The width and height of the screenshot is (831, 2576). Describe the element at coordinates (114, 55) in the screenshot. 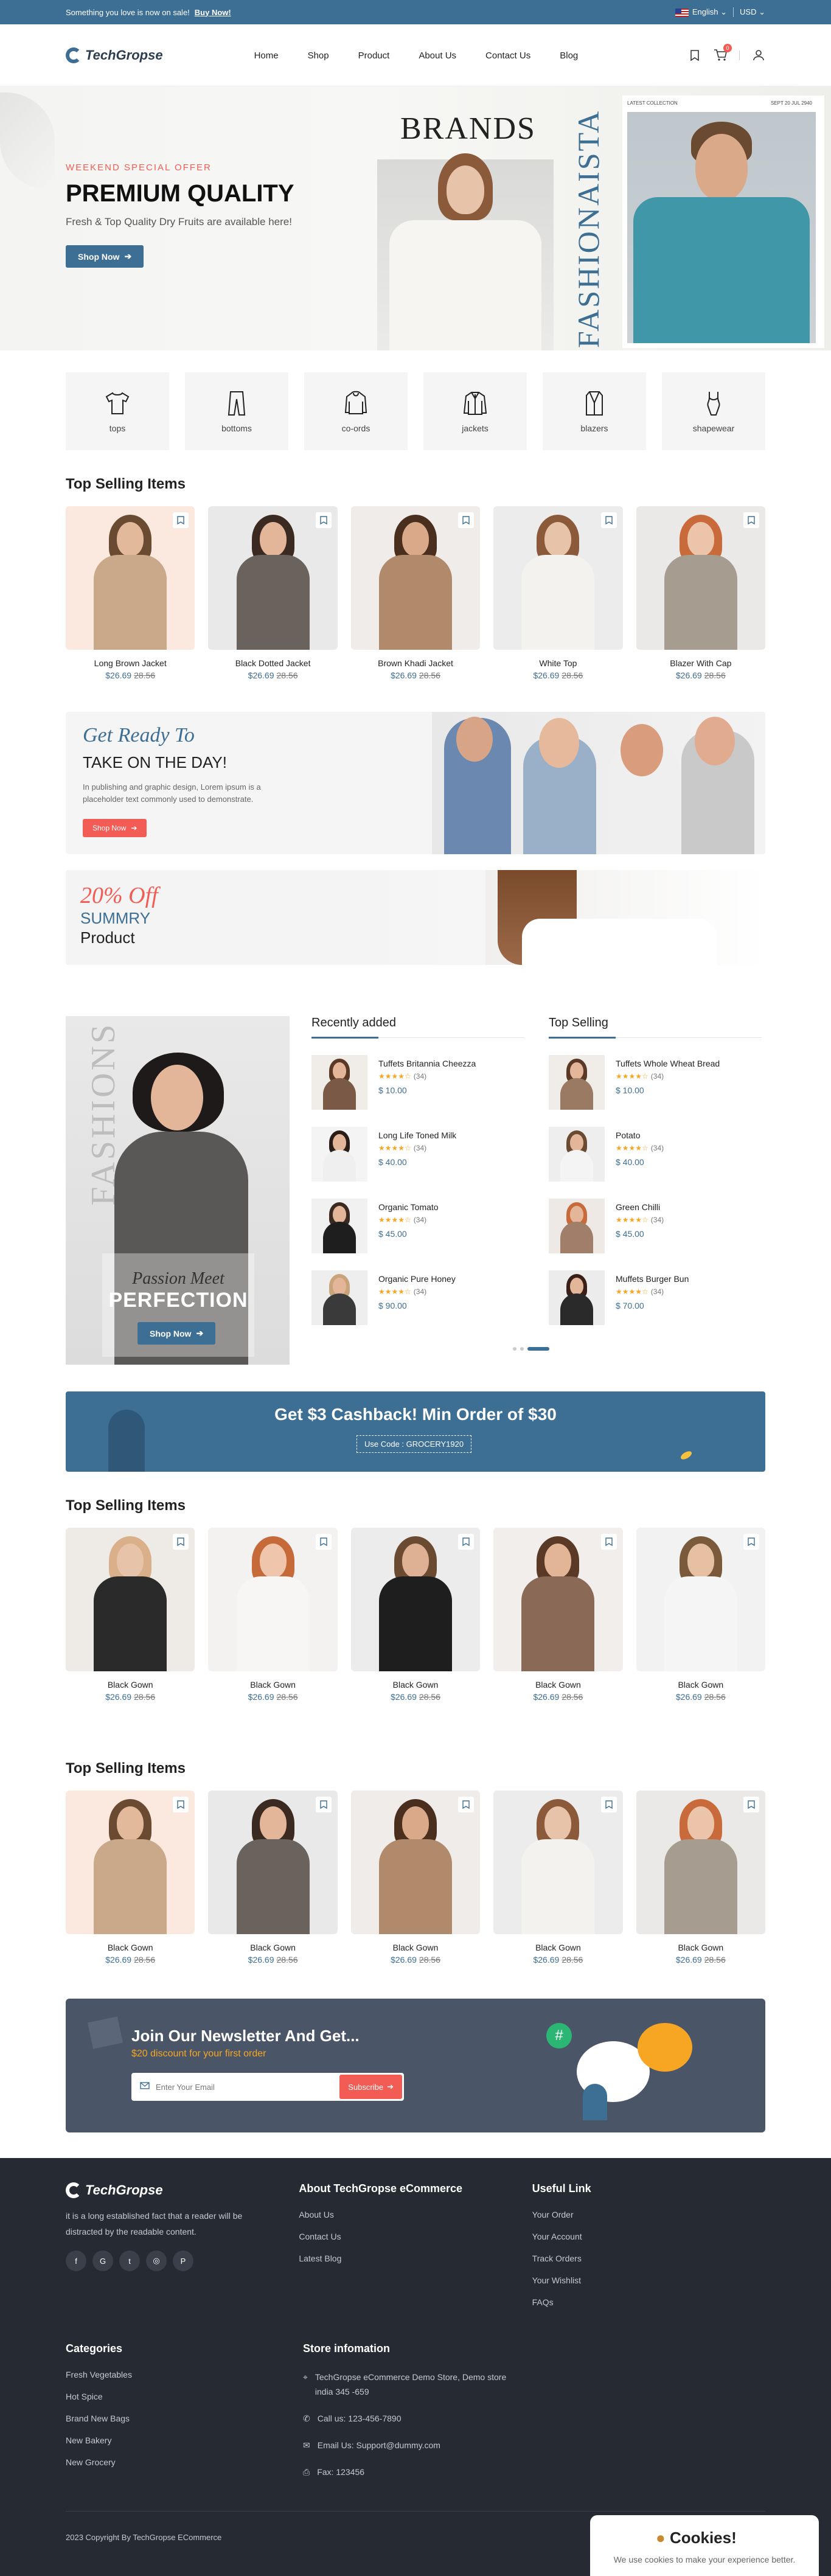

I see `logo: TechGropse` at that location.